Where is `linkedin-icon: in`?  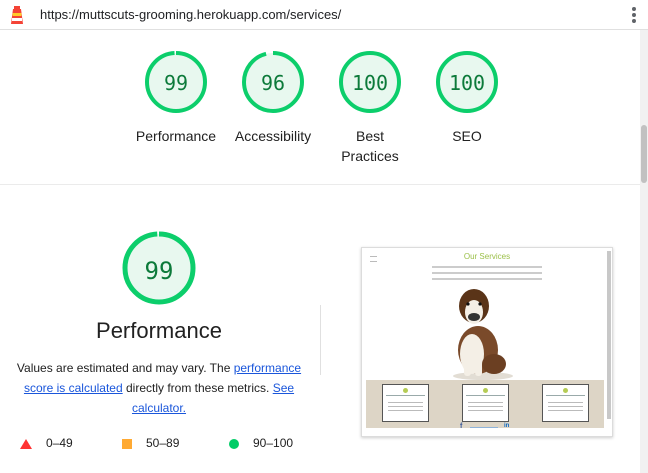
linkedin-icon: in is located at coordinates (507, 426).